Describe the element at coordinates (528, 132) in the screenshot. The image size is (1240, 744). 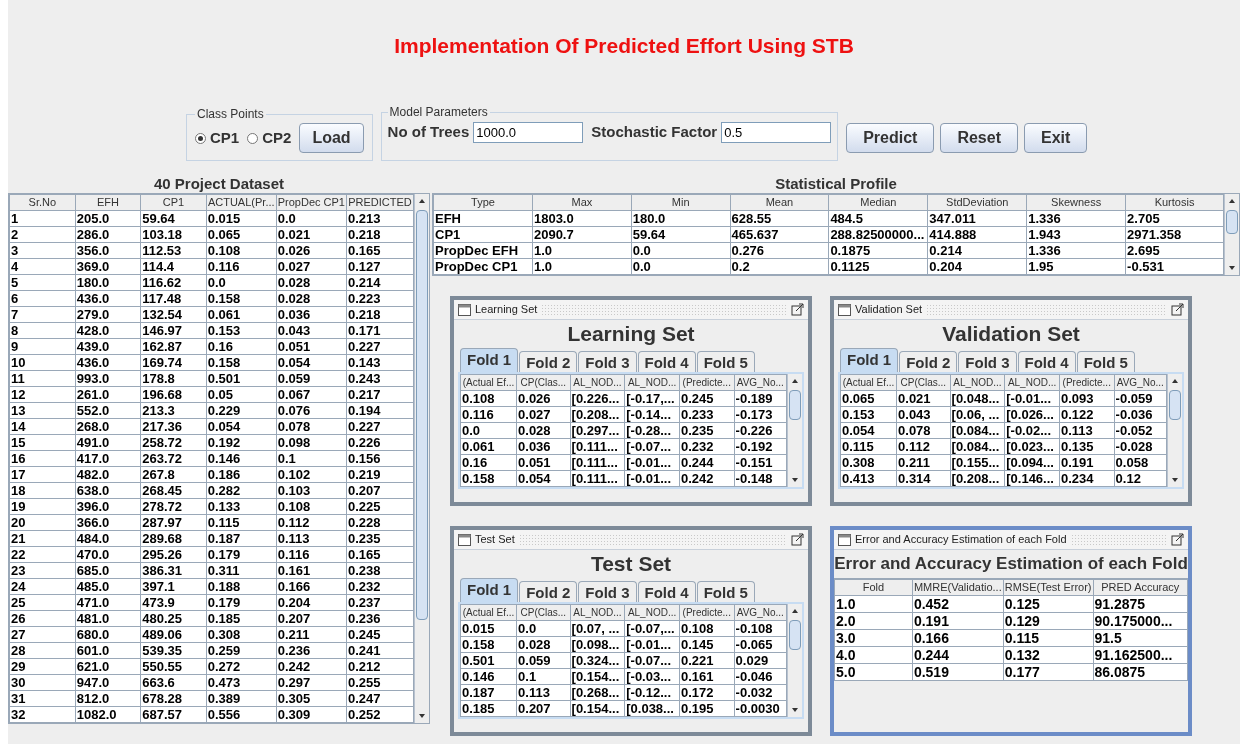
I see `input-field: 1000.0` at that location.